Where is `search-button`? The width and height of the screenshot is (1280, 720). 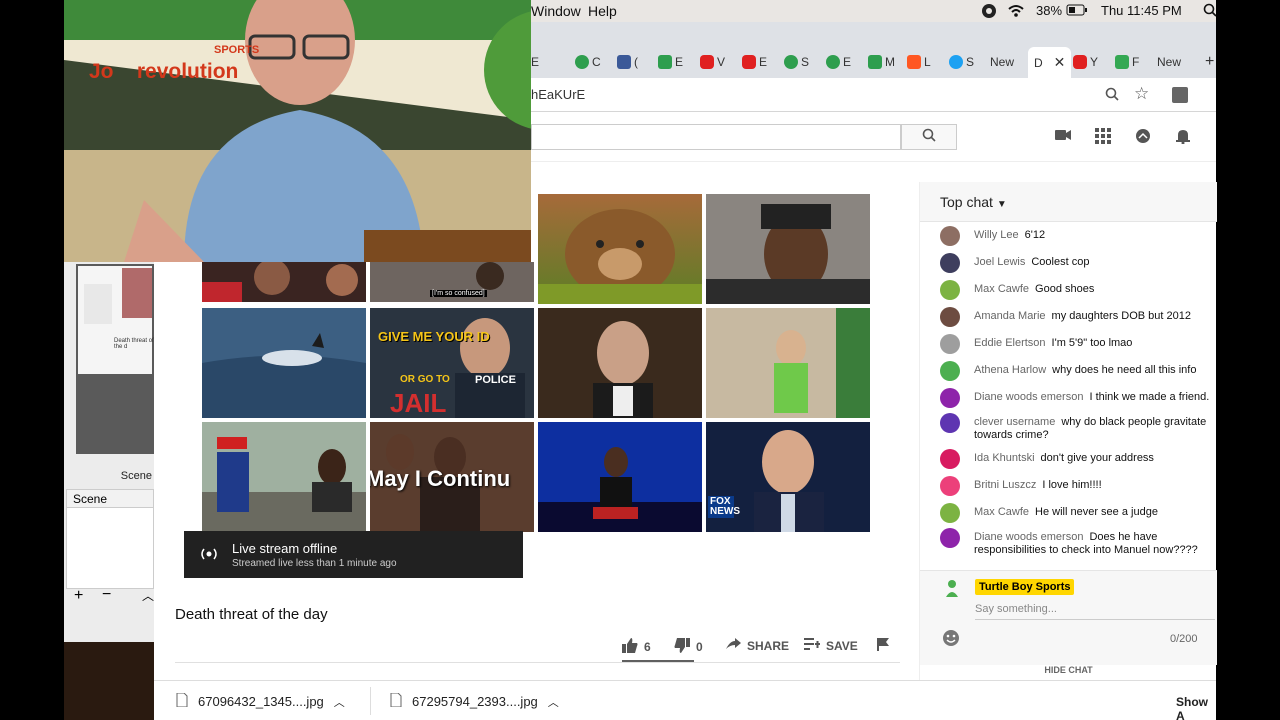
search-button is located at coordinates (929, 137).